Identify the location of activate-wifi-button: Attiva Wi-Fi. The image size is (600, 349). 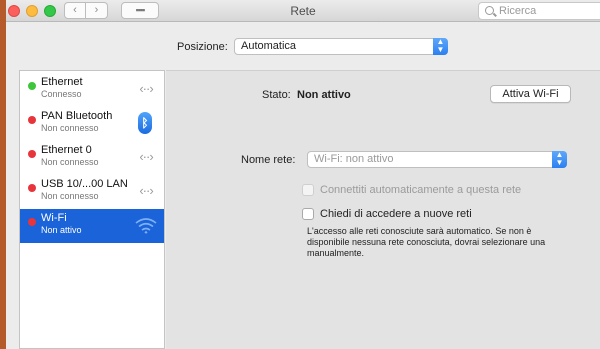
(530, 94).